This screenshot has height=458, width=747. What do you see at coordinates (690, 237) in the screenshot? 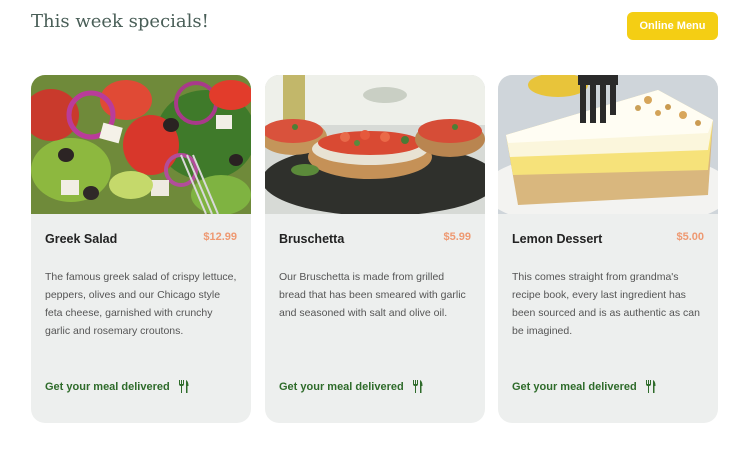
I see `card-price: $5.00` at bounding box center [690, 237].